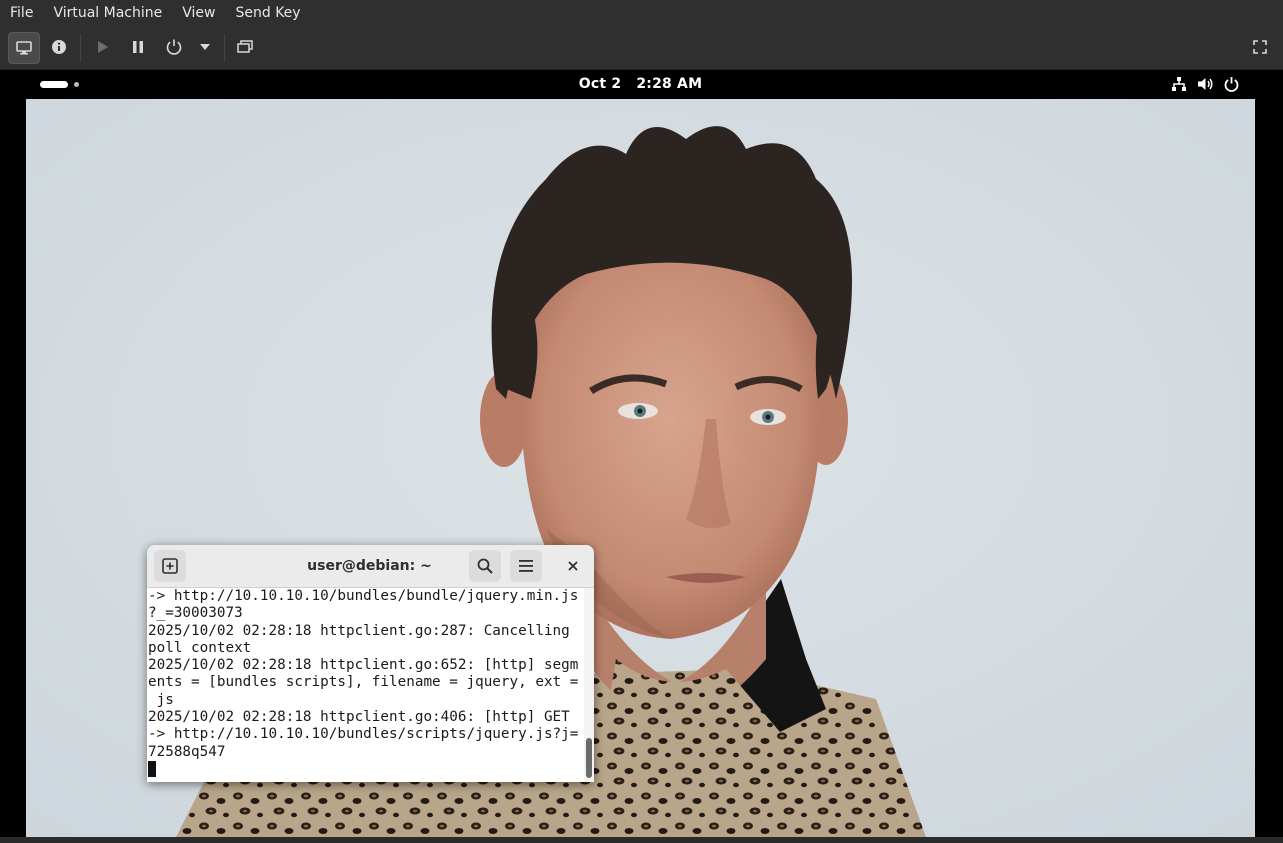 Image resolution: width=1283 pixels, height=843 pixels. I want to click on monitor-icon, so click(24, 48).